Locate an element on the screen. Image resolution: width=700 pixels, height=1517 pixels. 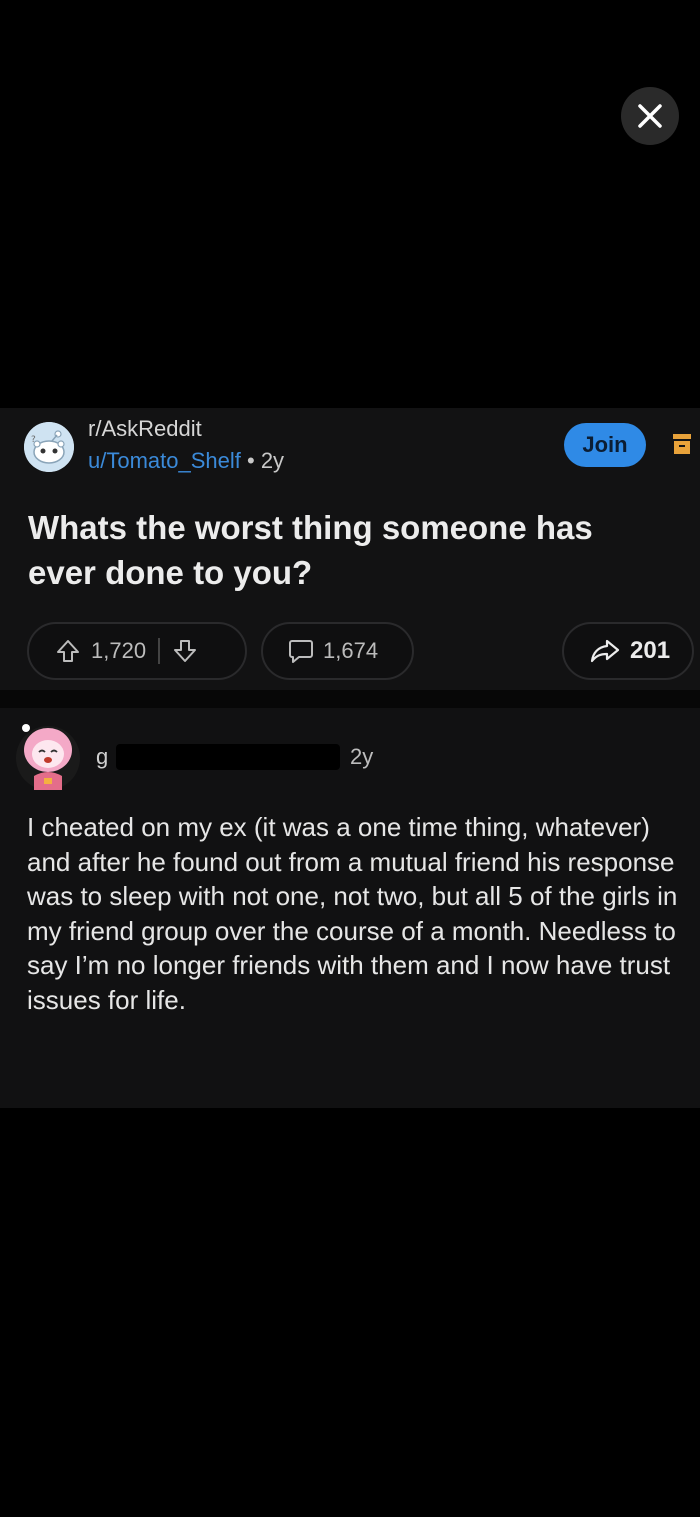
join-button-label: Join is located at coordinates (605, 444).